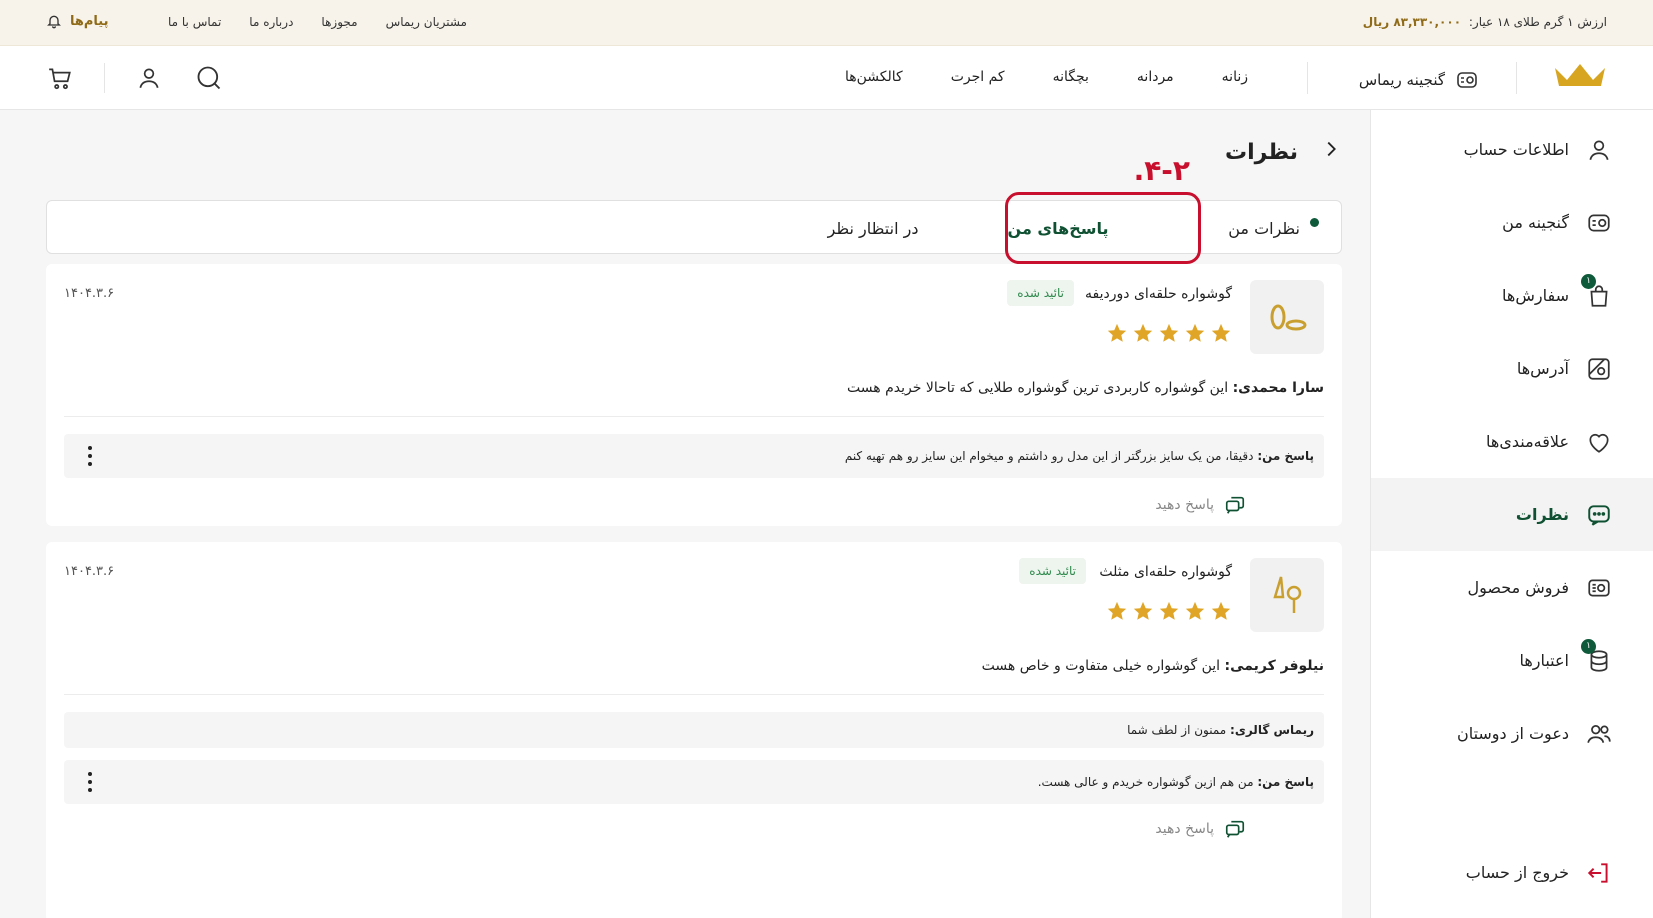  I want to click on reply-text: ممنون از لطف شما, so click(1177, 730).